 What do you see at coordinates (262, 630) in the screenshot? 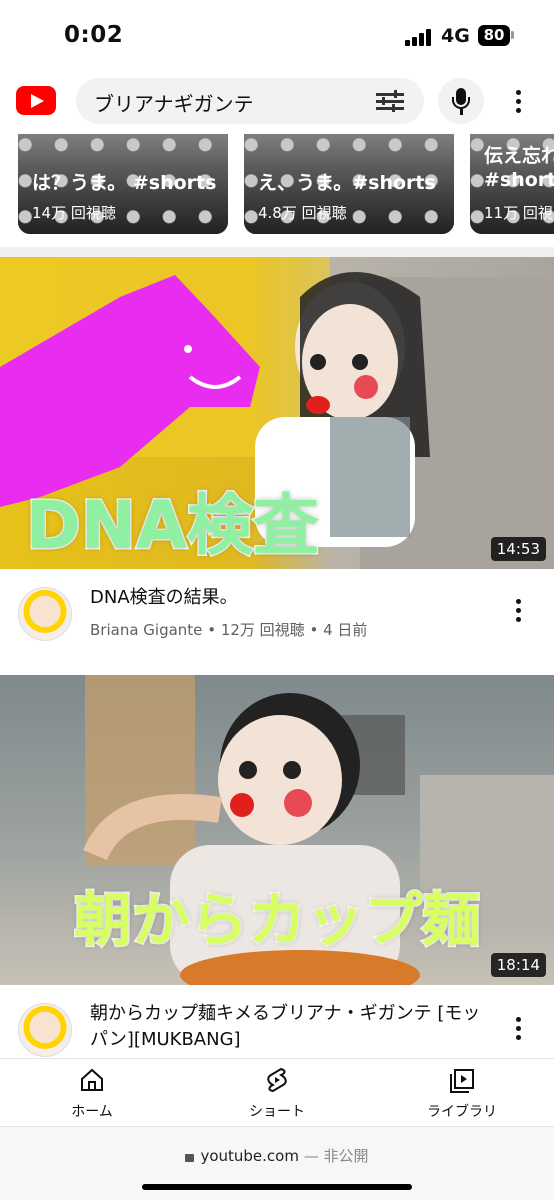
I see `view-count: 12万 回視聴` at bounding box center [262, 630].